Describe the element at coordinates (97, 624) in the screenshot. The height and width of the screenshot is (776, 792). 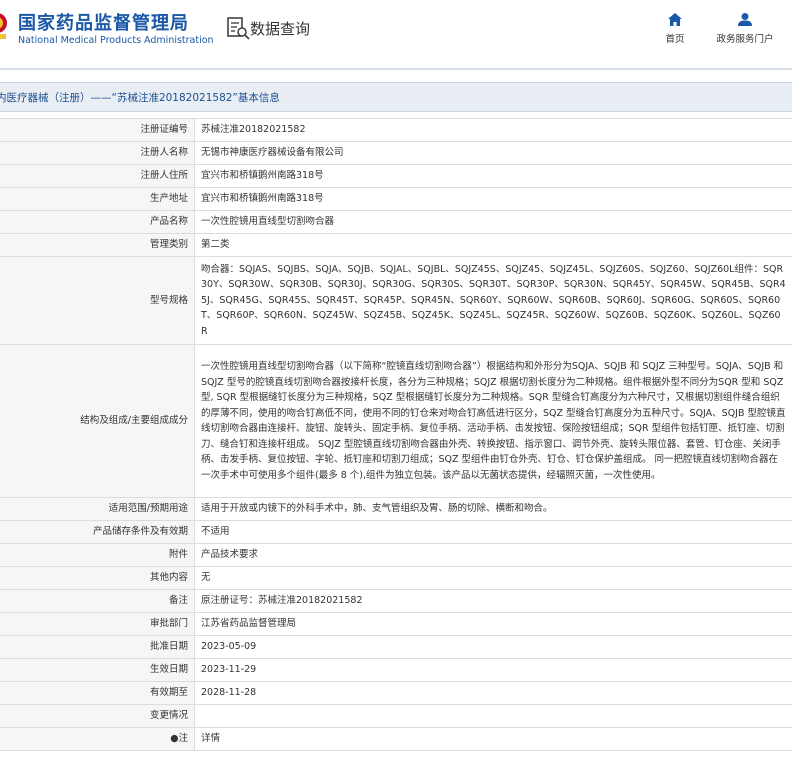
I see `field-label: 审批部门` at that location.